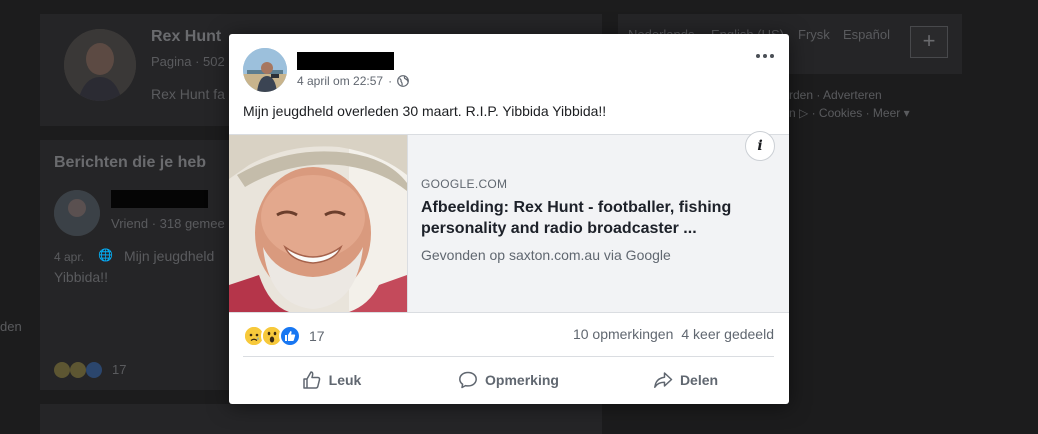  What do you see at coordinates (699, 380) in the screenshot?
I see `share-label: Delen` at bounding box center [699, 380].